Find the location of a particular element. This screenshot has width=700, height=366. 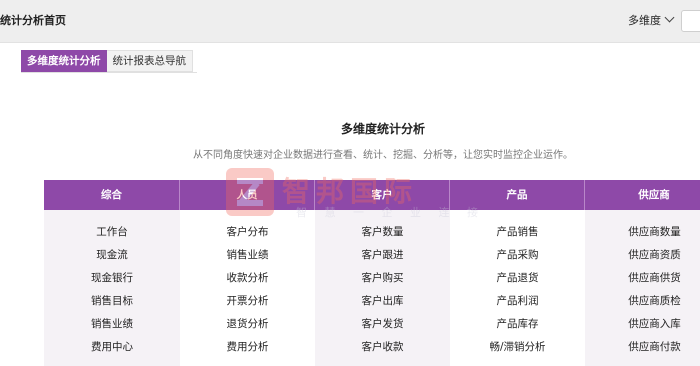

link-collection-analysis: 收款分析 is located at coordinates (247, 278).